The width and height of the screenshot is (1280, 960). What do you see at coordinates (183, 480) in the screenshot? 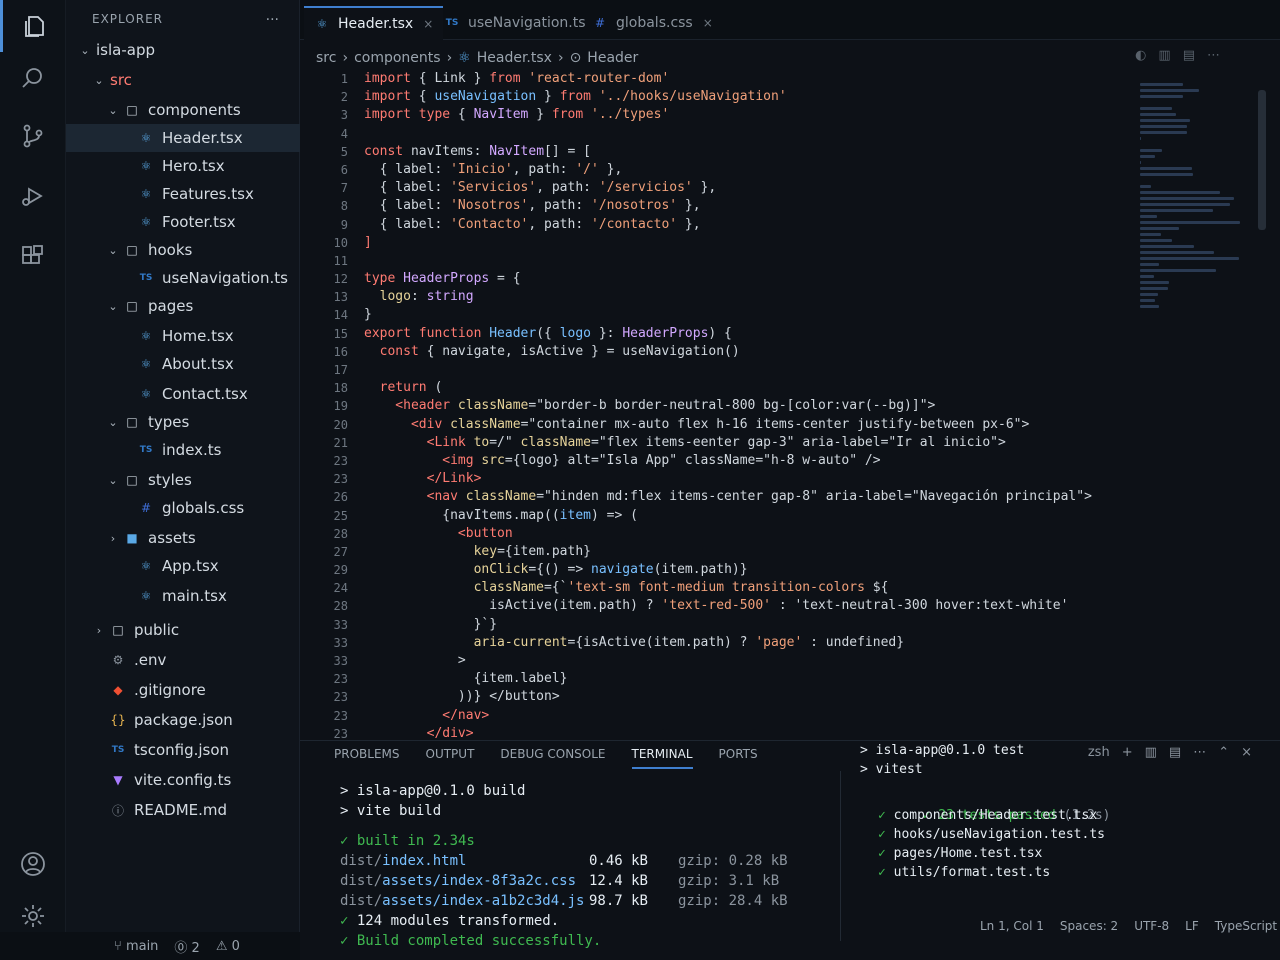
I see `tree-item: ⌄ □ styles` at bounding box center [183, 480].